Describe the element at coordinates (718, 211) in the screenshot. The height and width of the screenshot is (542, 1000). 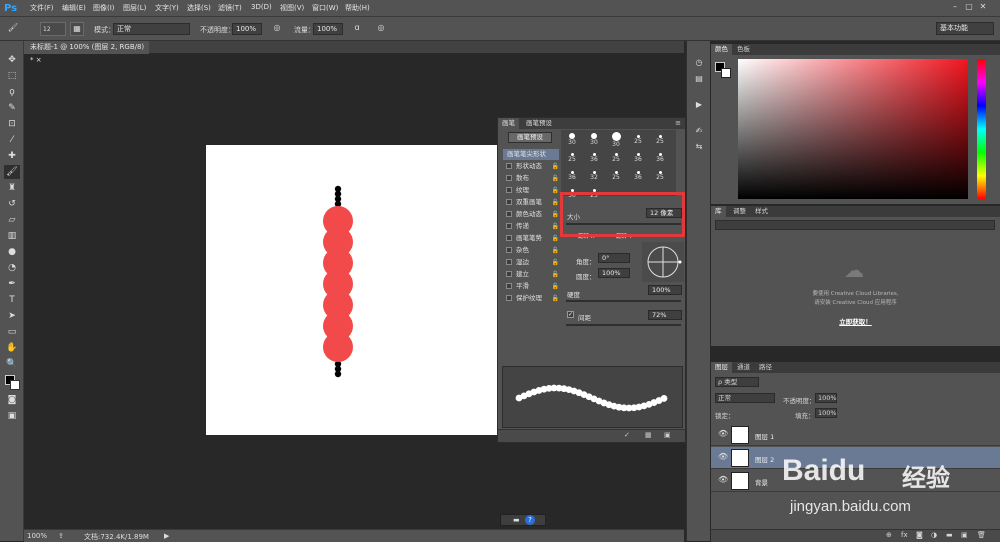
I see `tab-libraries: 库` at that location.